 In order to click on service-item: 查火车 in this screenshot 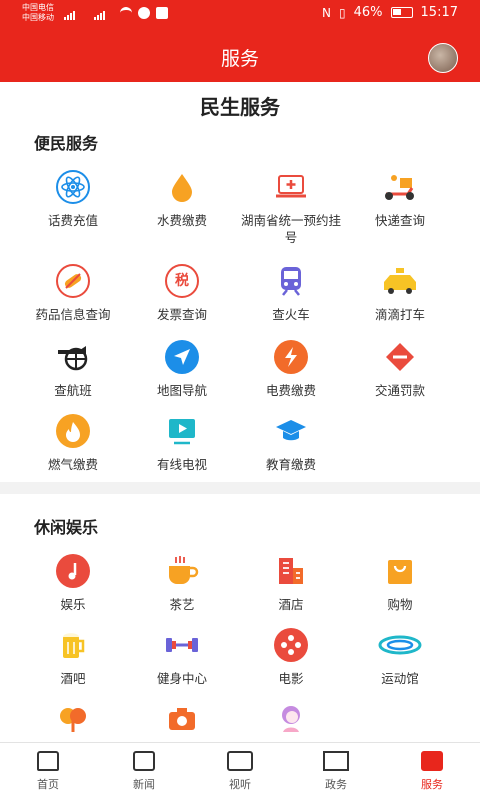, I will do `click(291, 293)`.